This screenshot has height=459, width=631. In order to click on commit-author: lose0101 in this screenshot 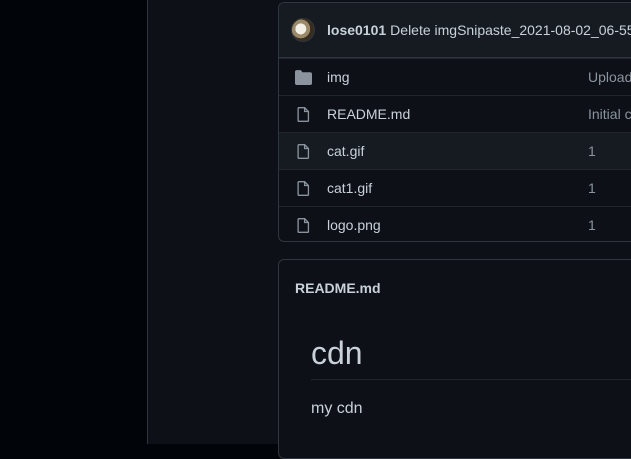, I will do `click(356, 30)`.